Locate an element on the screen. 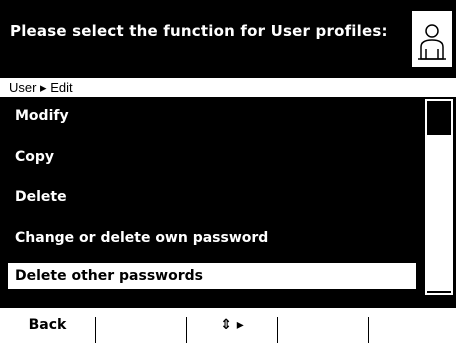 The width and height of the screenshot is (456, 343). navigate-softkey: ⇕ ▸ is located at coordinates (232, 325).